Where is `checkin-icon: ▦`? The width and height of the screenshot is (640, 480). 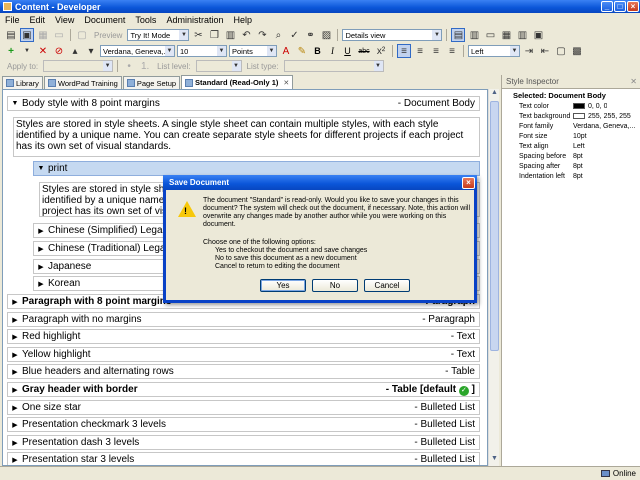 checkin-icon: ▦ is located at coordinates (43, 35).